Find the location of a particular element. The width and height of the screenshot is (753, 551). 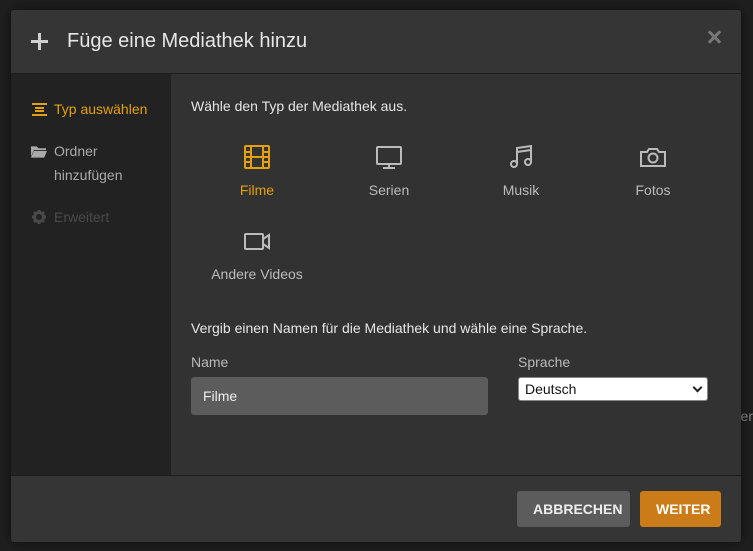

music-icon is located at coordinates (521, 156).